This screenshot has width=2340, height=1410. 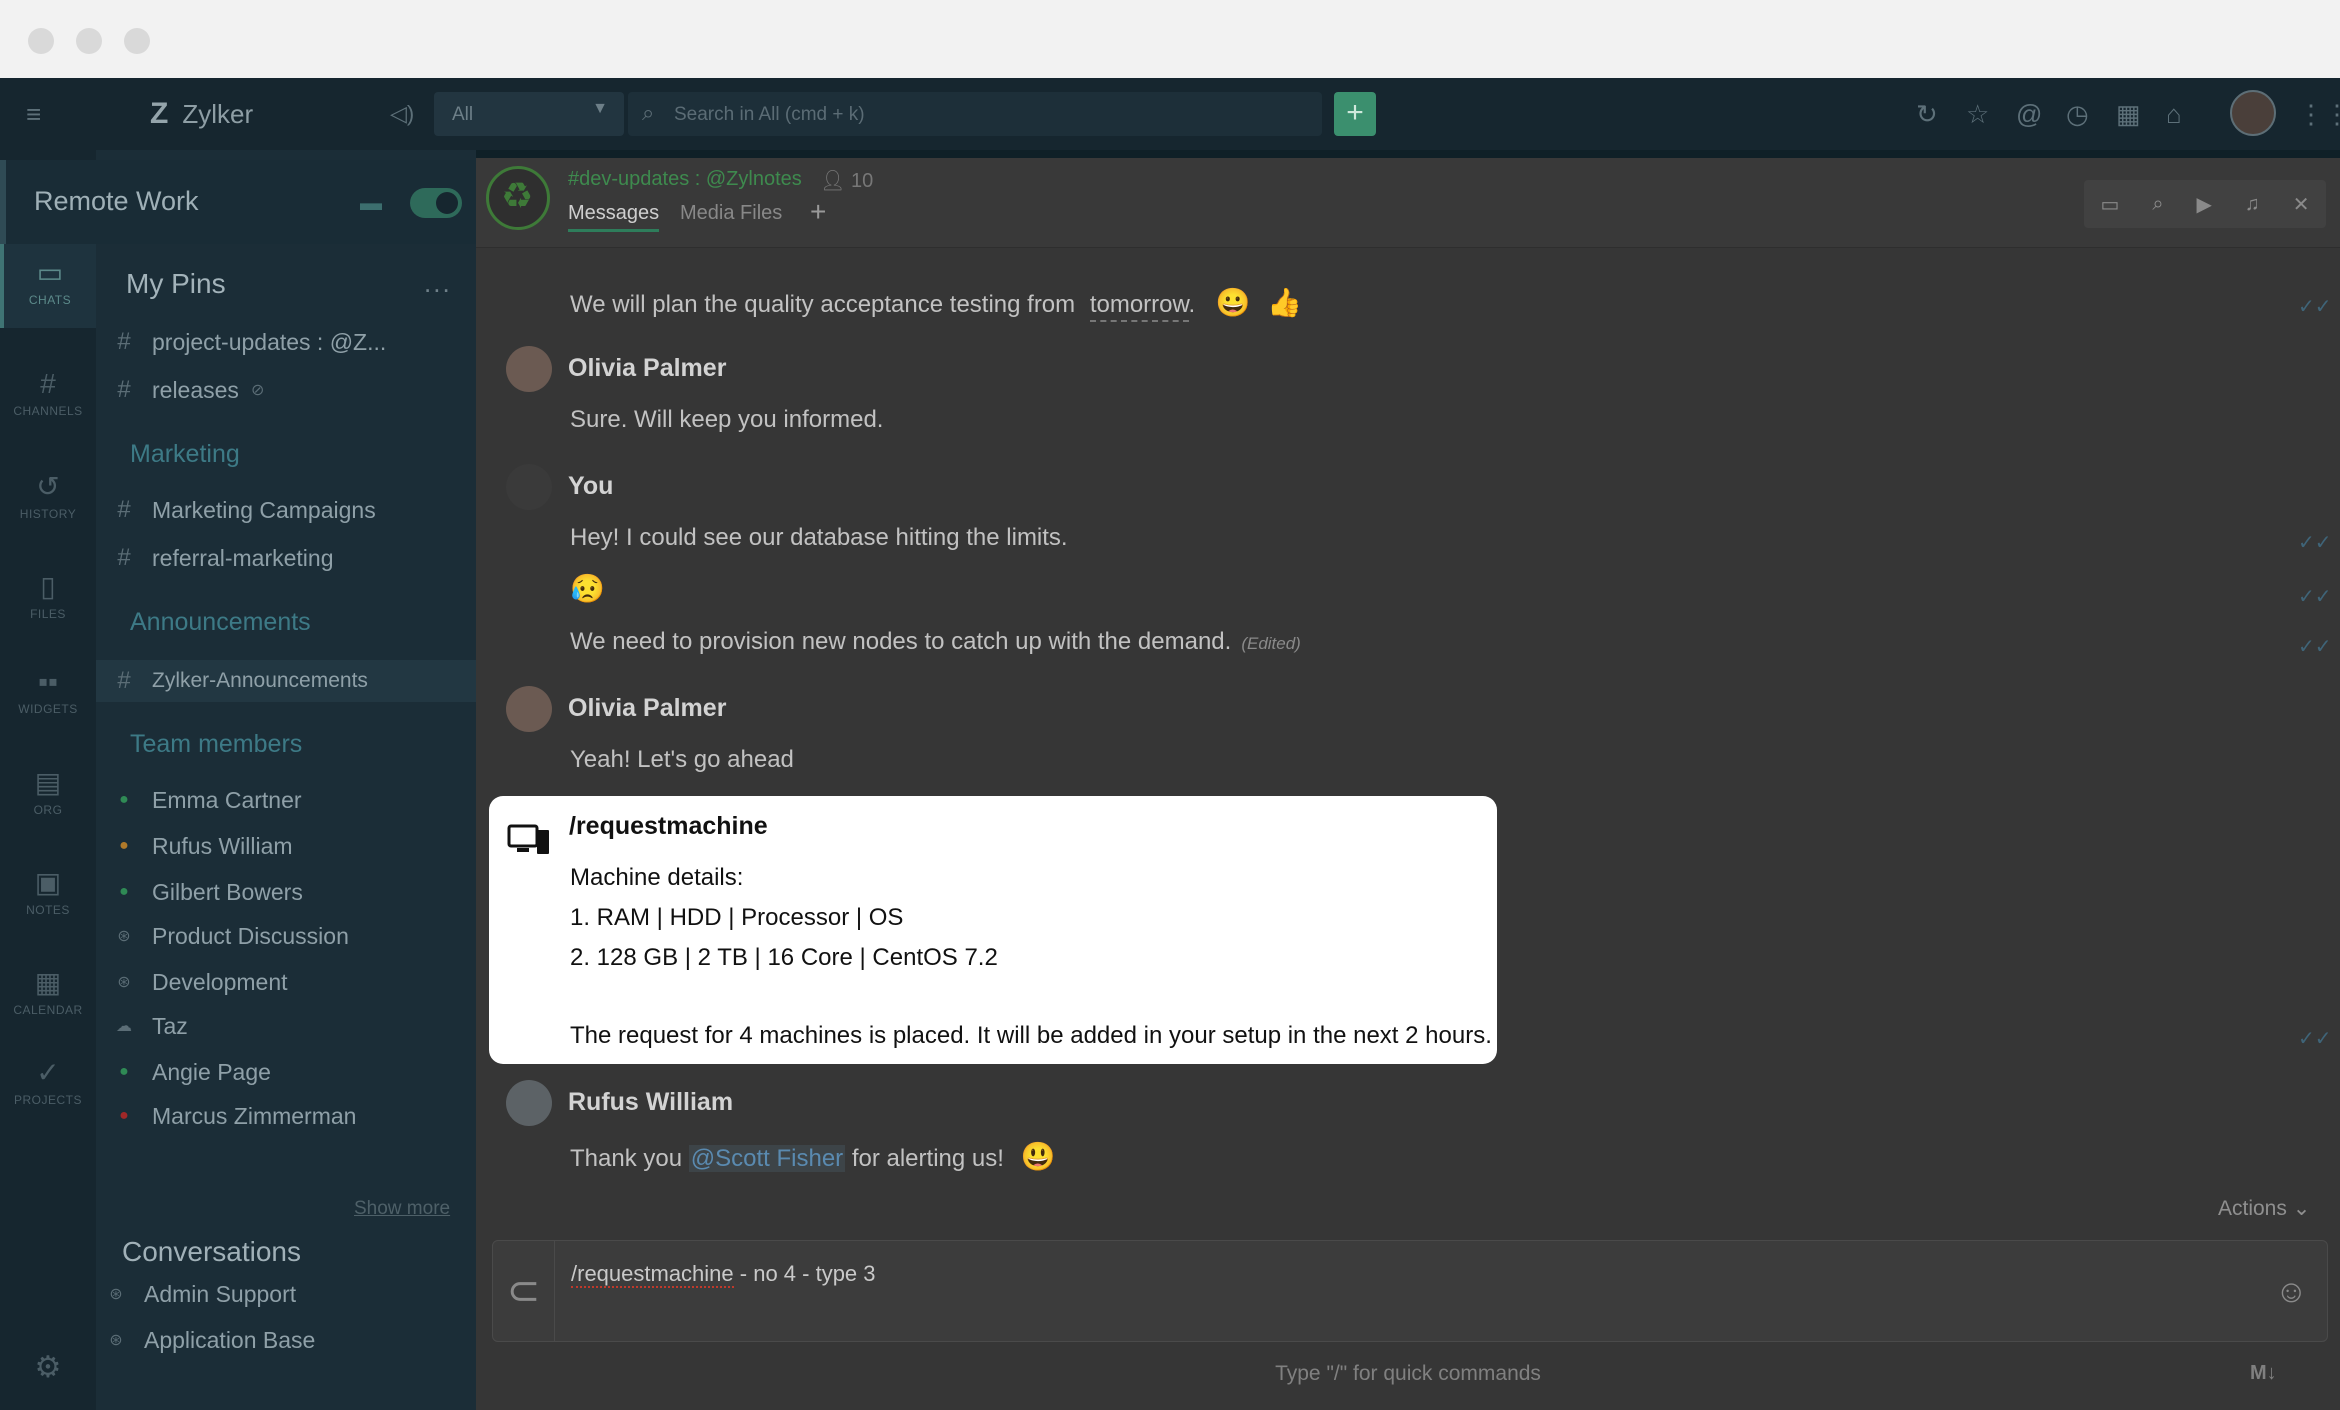 What do you see at coordinates (48, 514) in the screenshot?
I see `rail-label: HISTORY` at bounding box center [48, 514].